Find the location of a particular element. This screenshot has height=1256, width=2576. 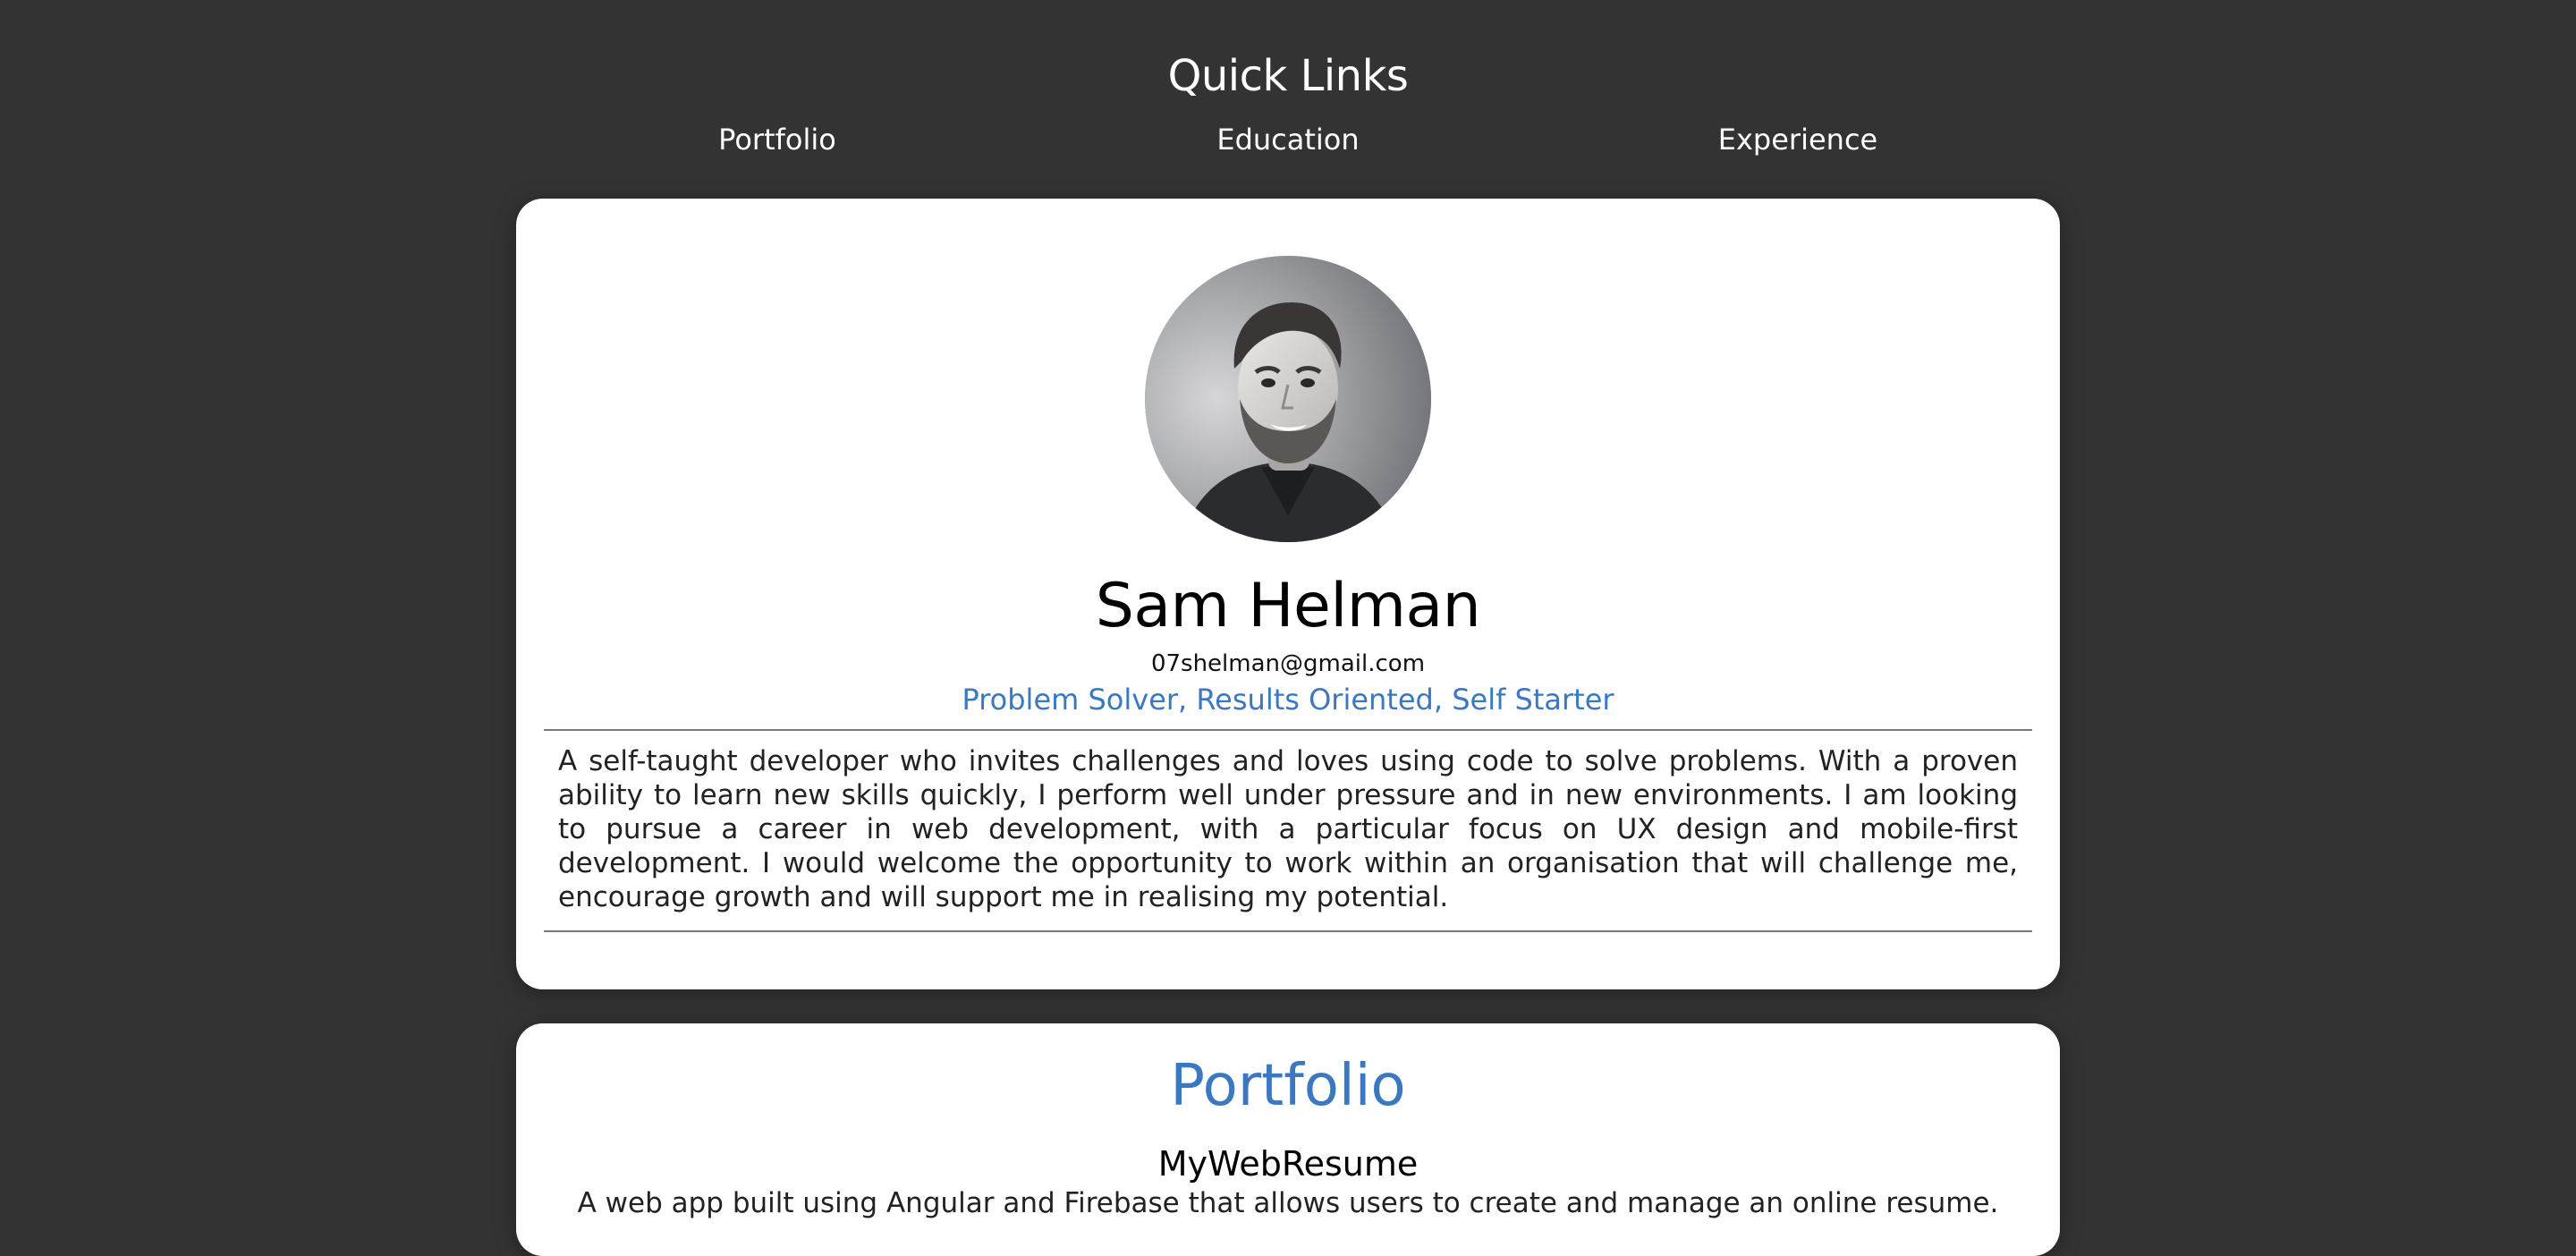

avatar is located at coordinates (1288, 399).